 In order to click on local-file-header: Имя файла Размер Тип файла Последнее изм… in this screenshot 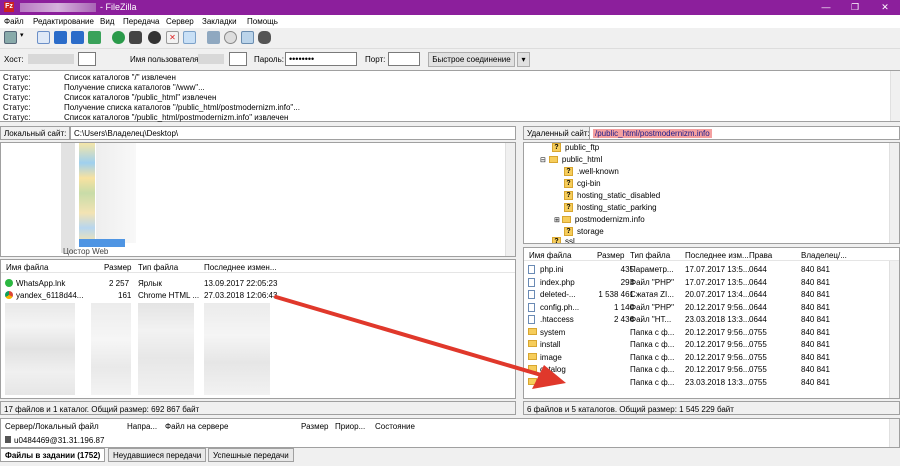, I will do `click(258, 266)`.